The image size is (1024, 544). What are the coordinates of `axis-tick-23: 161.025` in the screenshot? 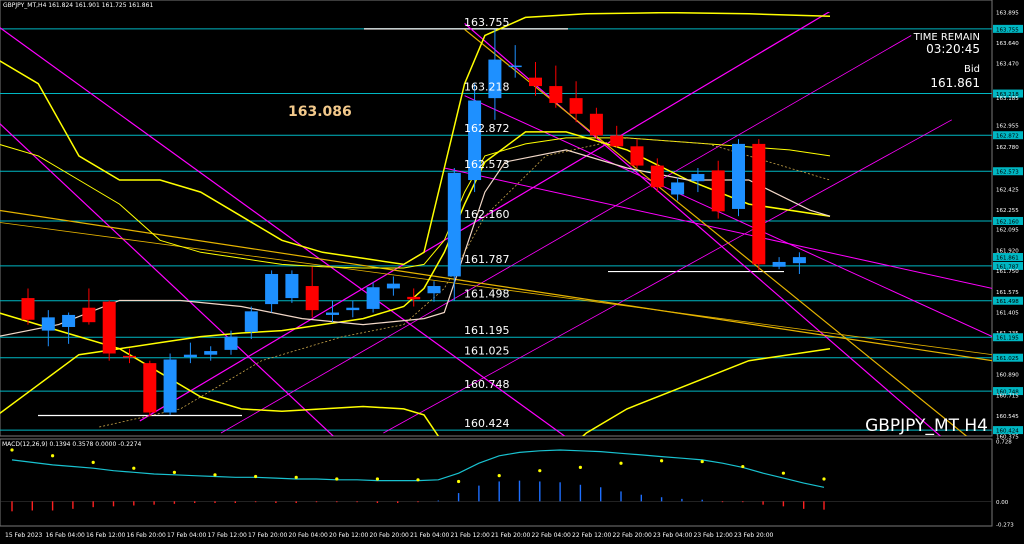 It's located at (1007, 359).